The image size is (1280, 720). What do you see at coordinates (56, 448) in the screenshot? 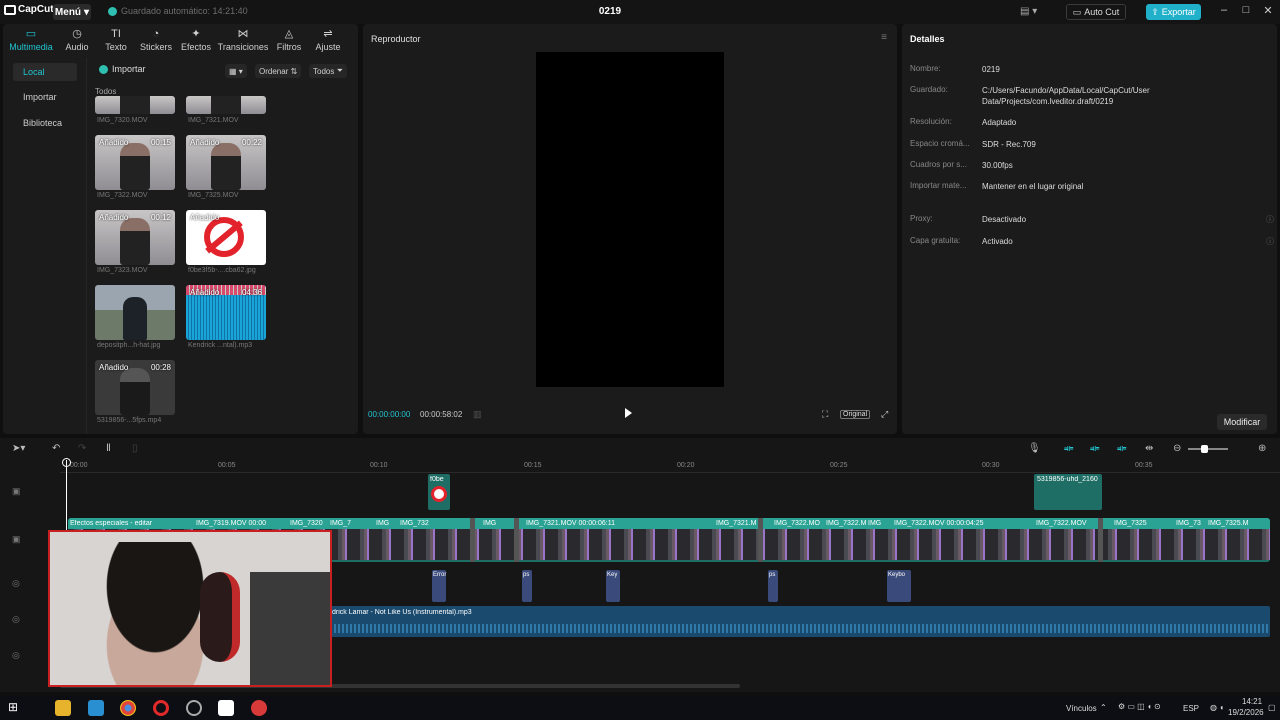
I see `undo-icon: ↶` at bounding box center [56, 448].